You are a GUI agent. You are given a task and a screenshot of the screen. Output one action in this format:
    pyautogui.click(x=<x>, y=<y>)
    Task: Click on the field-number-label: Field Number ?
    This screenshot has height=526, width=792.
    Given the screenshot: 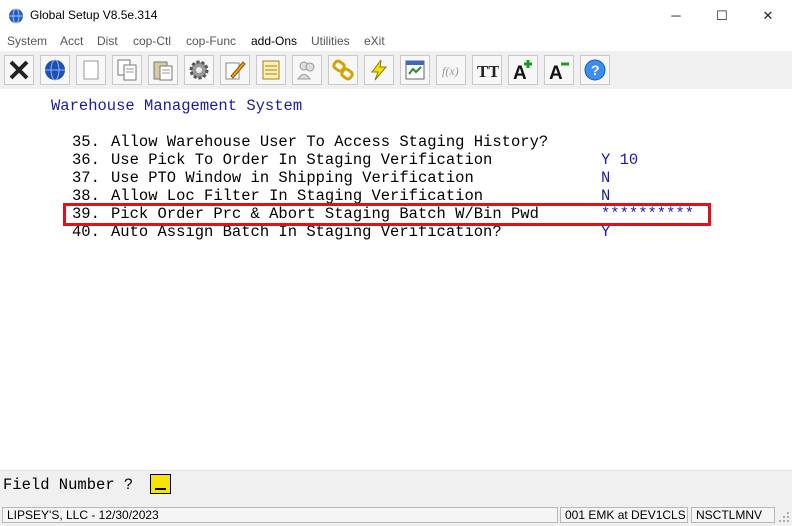 What is the action you would take?
    pyautogui.click(x=68, y=485)
    